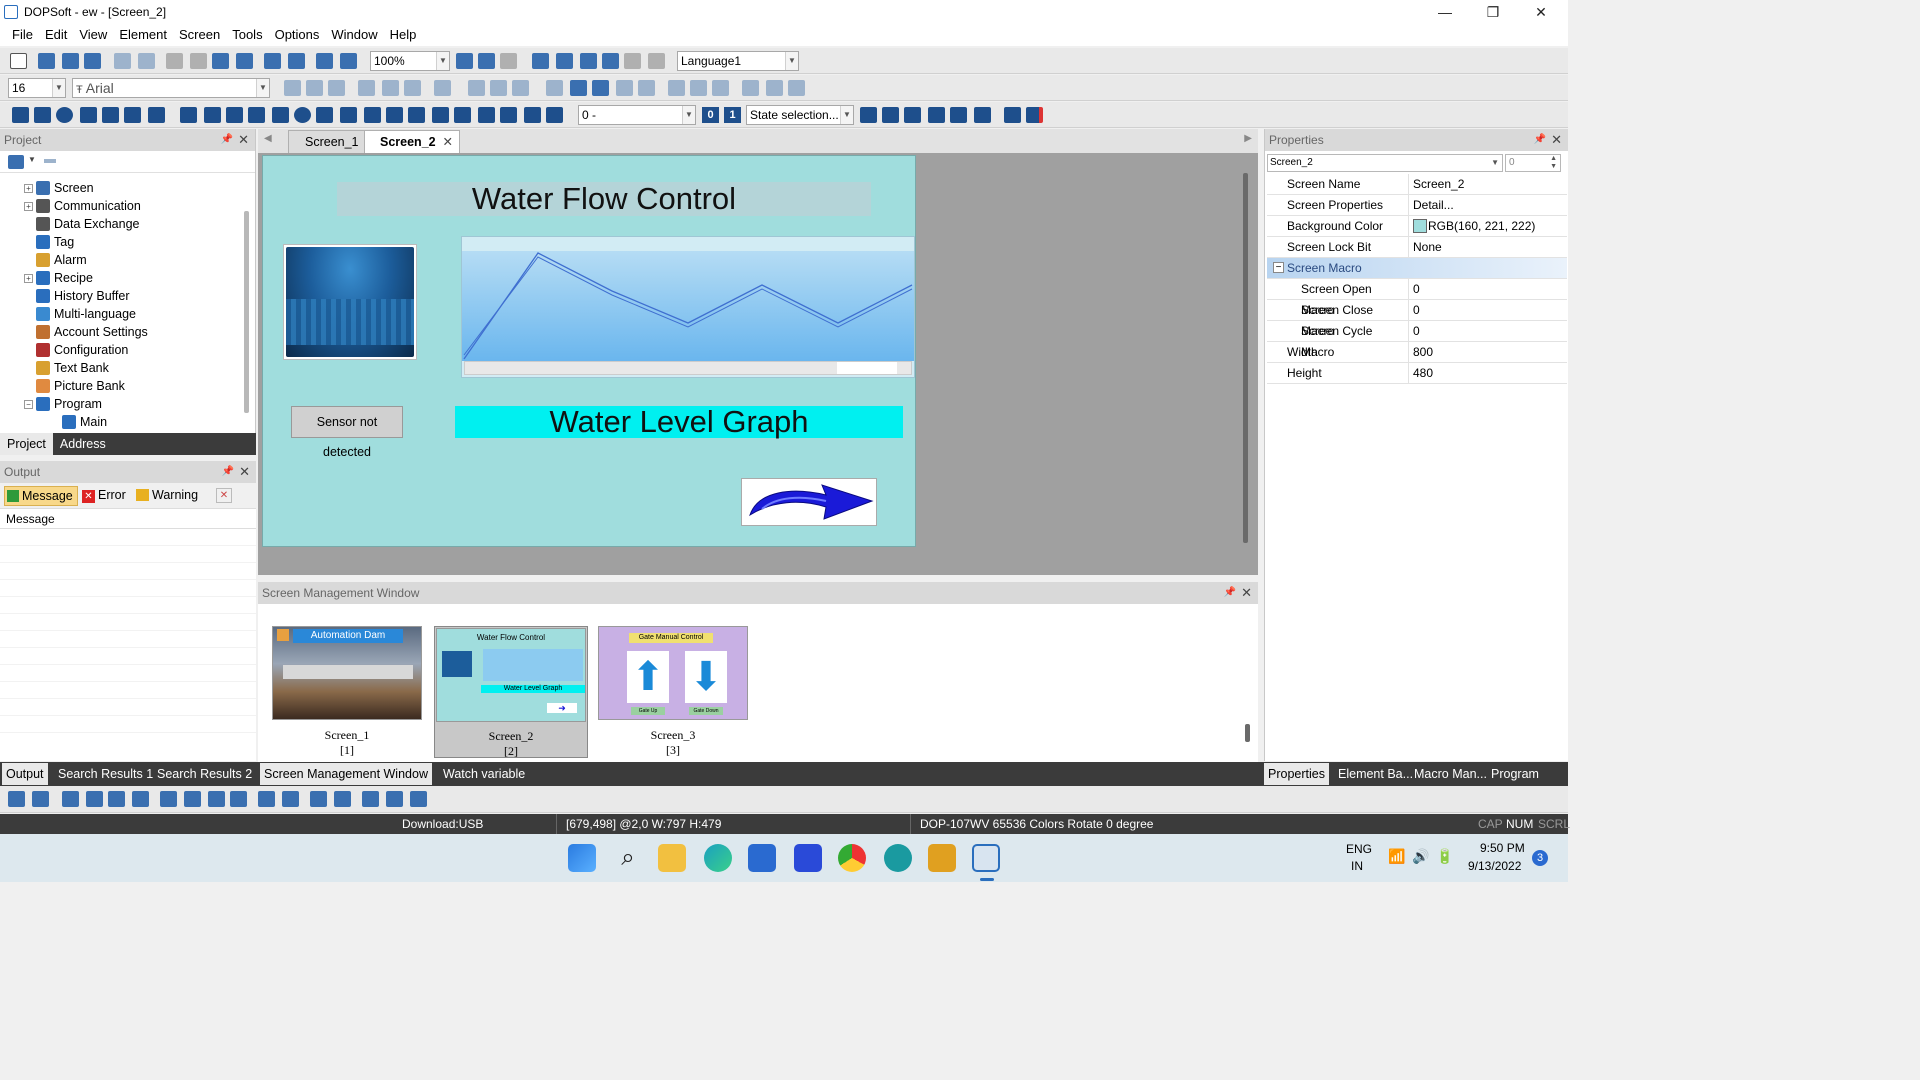 Image resolution: width=1920 pixels, height=1080 pixels. What do you see at coordinates (394, 115) in the screenshot?
I see `curve-tool-icon` at bounding box center [394, 115].